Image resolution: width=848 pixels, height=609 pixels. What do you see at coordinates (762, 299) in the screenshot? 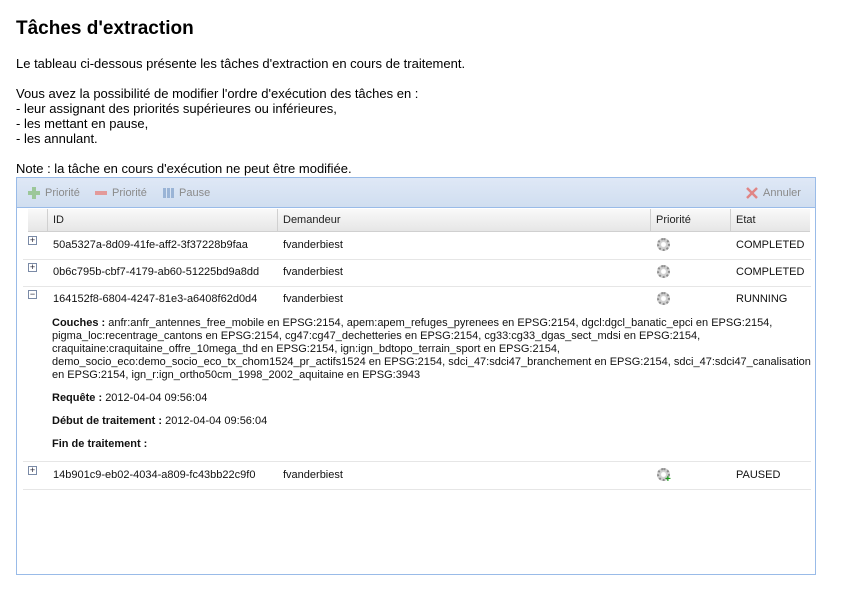
I see `task-status: RUNNING` at bounding box center [762, 299].